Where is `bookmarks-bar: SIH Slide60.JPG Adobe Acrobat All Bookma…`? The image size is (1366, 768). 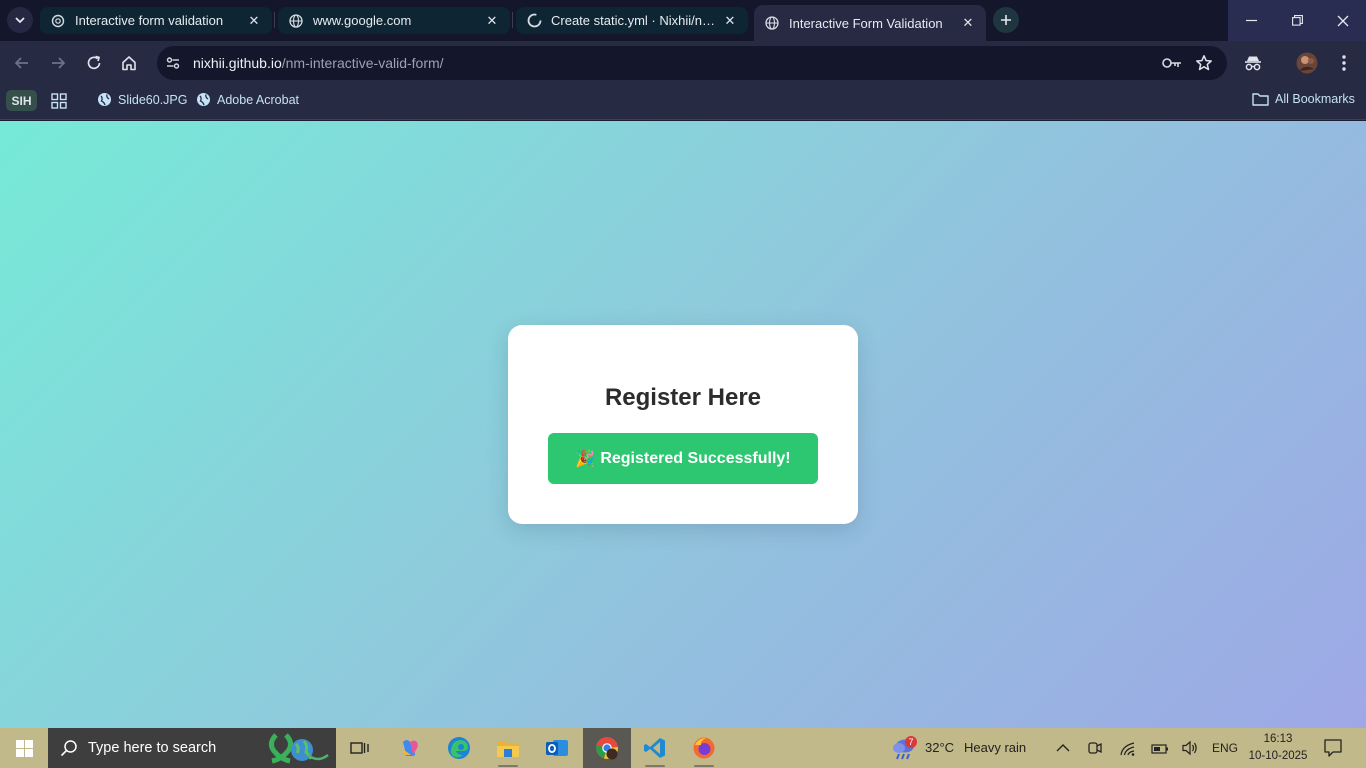 bookmarks-bar: SIH Slide60.JPG Adobe Acrobat All Bookma… is located at coordinates (683, 102).